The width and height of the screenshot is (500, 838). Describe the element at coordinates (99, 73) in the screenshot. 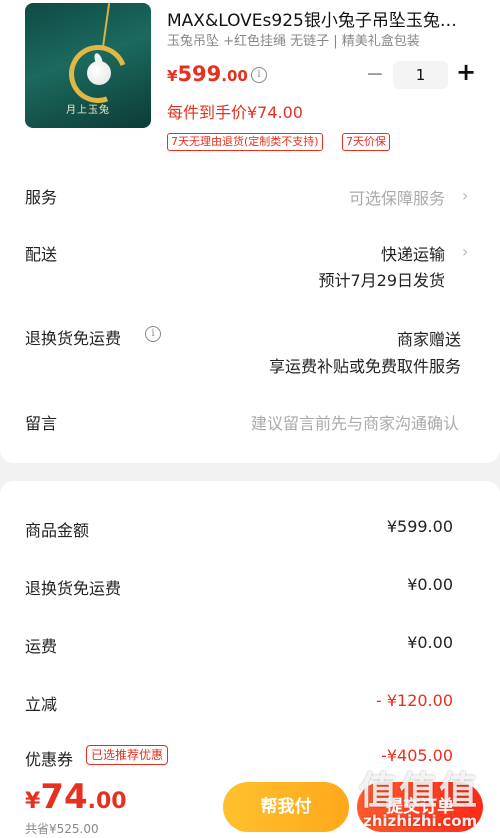

I see `rabbit-graphic` at that location.